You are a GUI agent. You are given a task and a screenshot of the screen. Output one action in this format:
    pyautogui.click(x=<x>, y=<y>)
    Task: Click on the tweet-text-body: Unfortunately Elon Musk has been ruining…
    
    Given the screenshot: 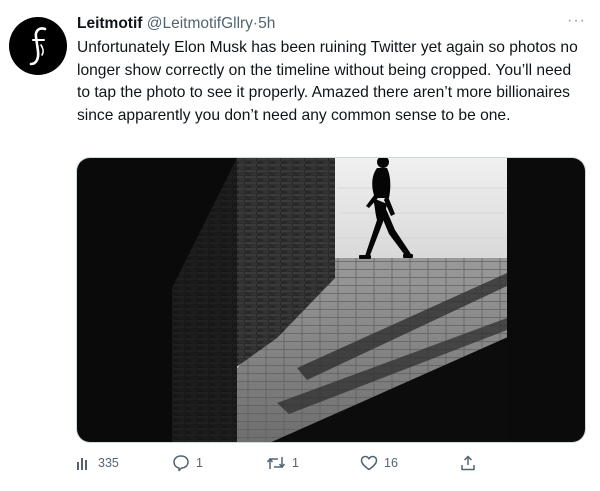 What is the action you would take?
    pyautogui.click(x=327, y=81)
    